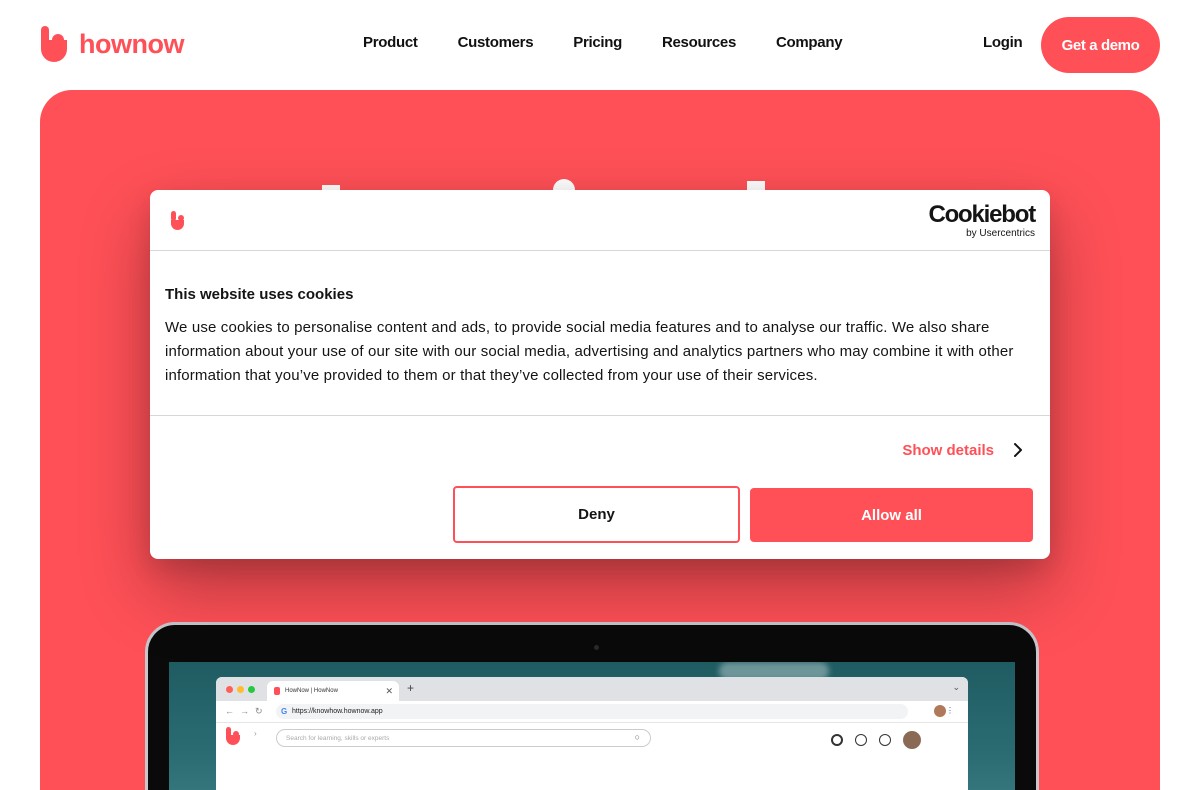 The image size is (1200, 790). What do you see at coordinates (240, 689) in the screenshot?
I see `minimize-dot-icon` at bounding box center [240, 689].